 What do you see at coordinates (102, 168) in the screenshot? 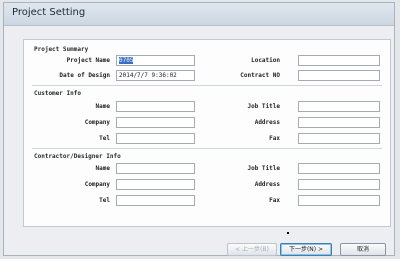
I see `contractor-name-label: Name` at bounding box center [102, 168].